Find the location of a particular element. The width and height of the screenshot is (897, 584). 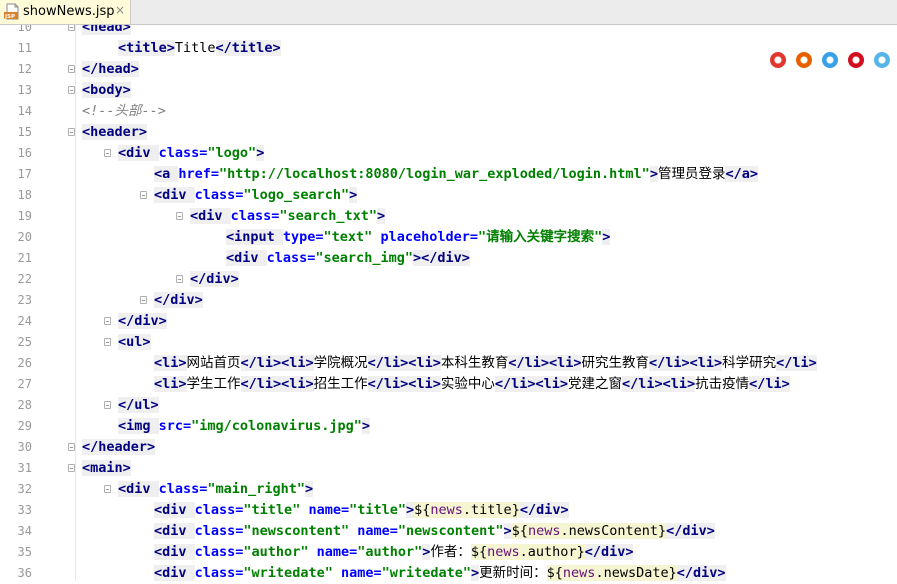

code-token: <main> is located at coordinates (106, 468).